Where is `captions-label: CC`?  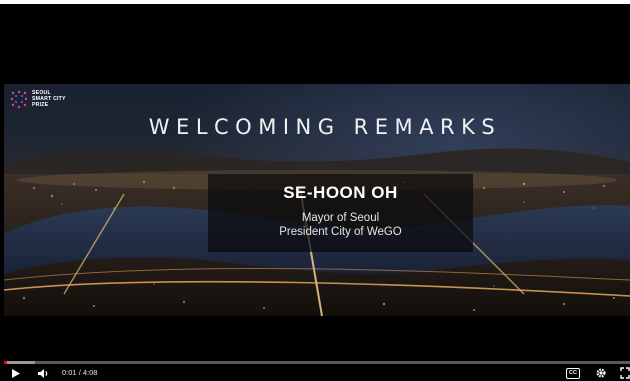 captions-label: CC is located at coordinates (573, 373).